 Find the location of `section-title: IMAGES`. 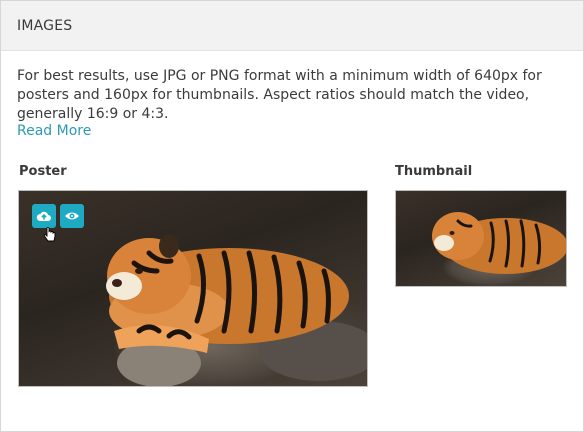

section-title: IMAGES is located at coordinates (45, 25).